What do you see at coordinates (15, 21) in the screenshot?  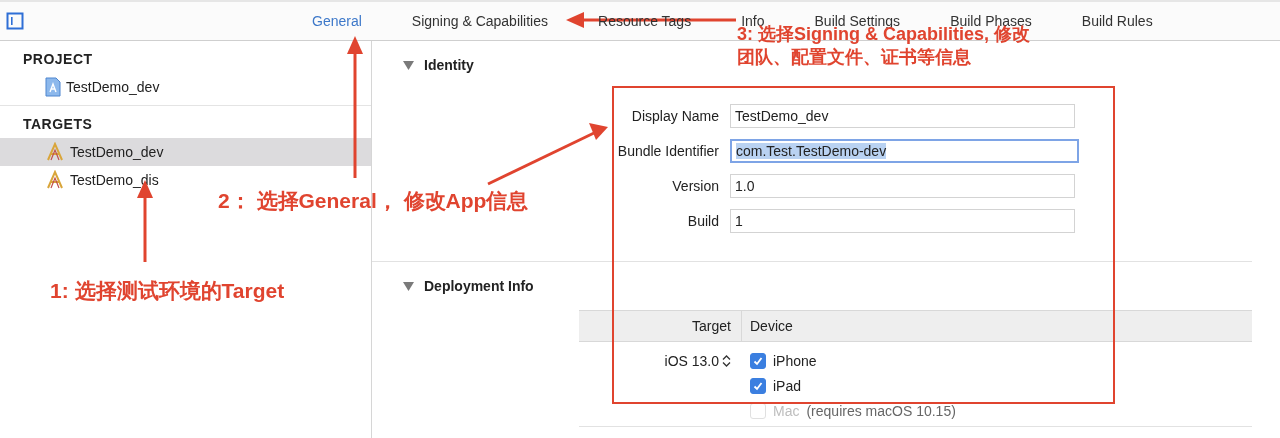 I see `sidebar-toggle-icon` at bounding box center [15, 21].